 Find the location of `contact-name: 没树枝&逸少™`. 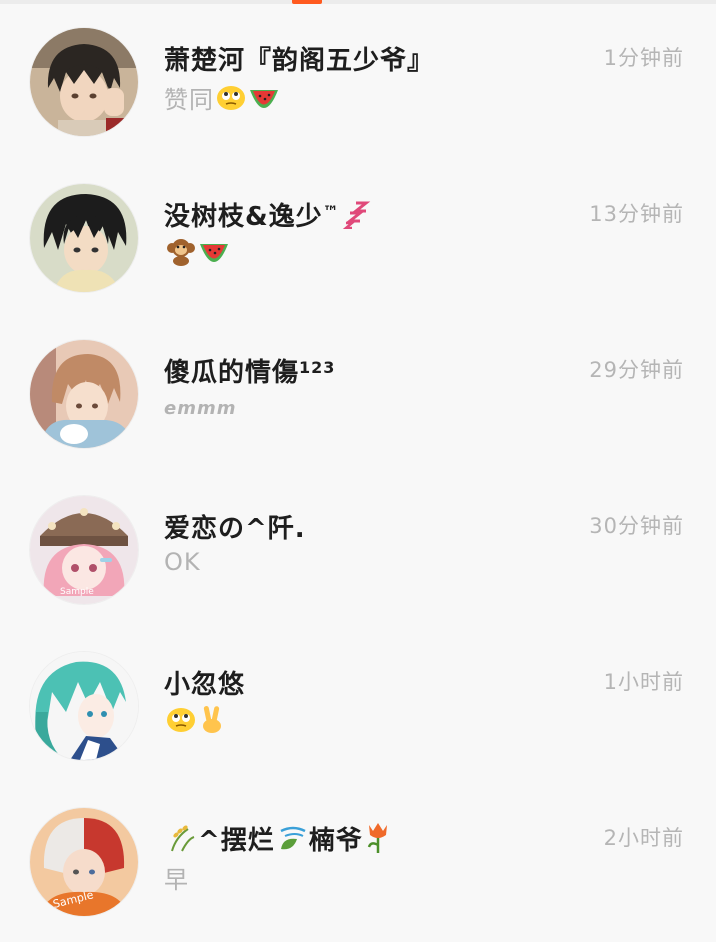

contact-name: 没树枝&逸少™ is located at coordinates (268, 216).